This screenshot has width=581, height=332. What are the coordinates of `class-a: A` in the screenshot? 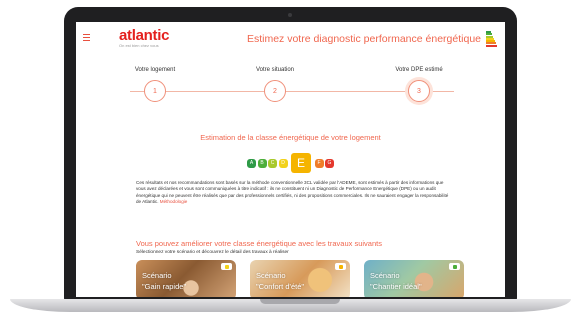 It's located at (251, 163).